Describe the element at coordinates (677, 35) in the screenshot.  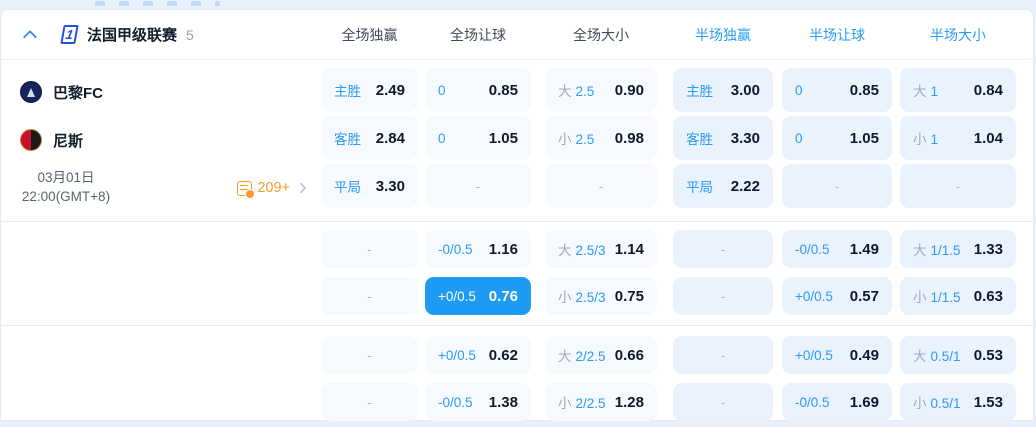
I see `market-column-headers: 全场独赢 全场让球 全场大小 半场独赢 半场让球 半场大小` at that location.